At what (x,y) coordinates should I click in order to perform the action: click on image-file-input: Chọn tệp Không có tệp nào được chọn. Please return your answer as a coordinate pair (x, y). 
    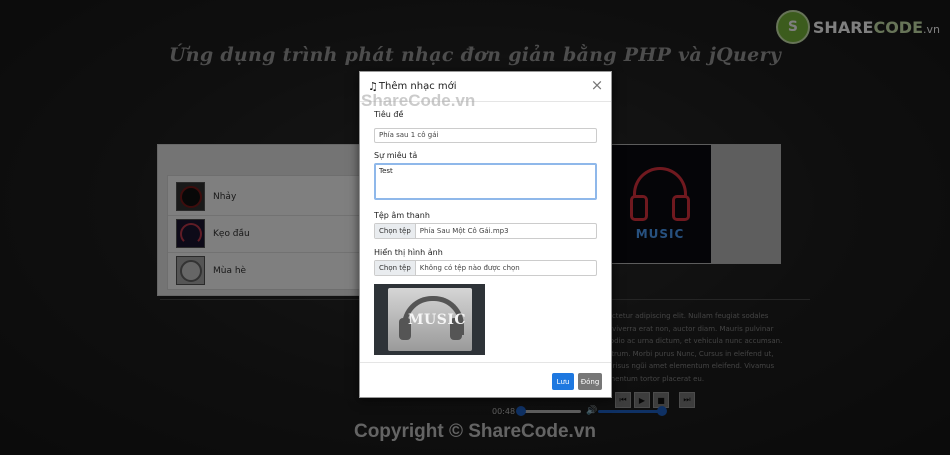
    Looking at the image, I should click on (485, 267).